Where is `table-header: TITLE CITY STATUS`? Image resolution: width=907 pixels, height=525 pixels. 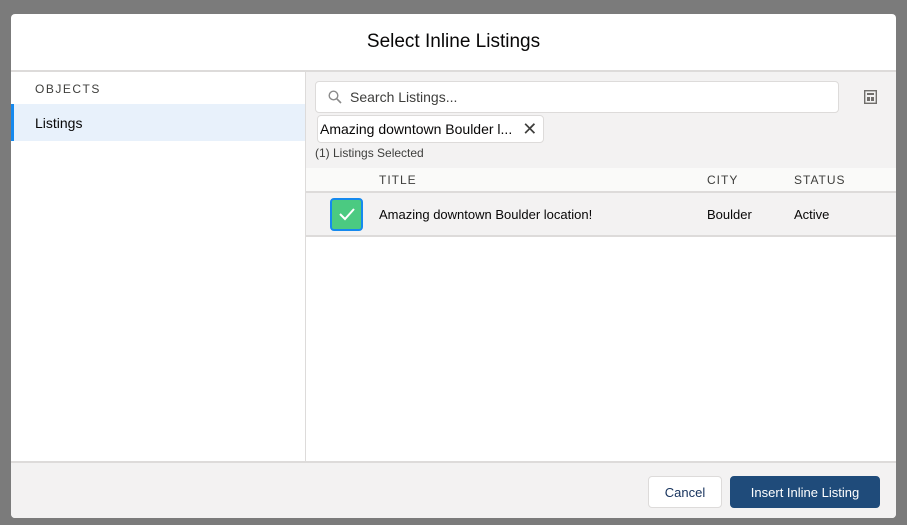 table-header: TITLE CITY STATUS is located at coordinates (601, 180).